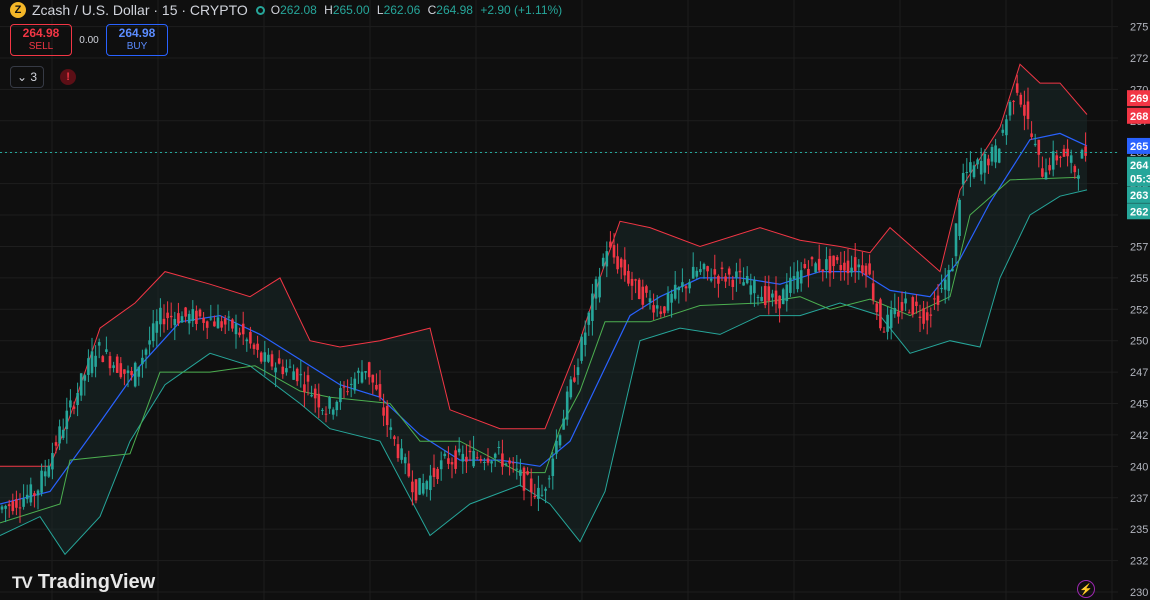 This screenshot has width=1150, height=600. What do you see at coordinates (34, 77) in the screenshot?
I see `indicator-count: 3` at bounding box center [34, 77].